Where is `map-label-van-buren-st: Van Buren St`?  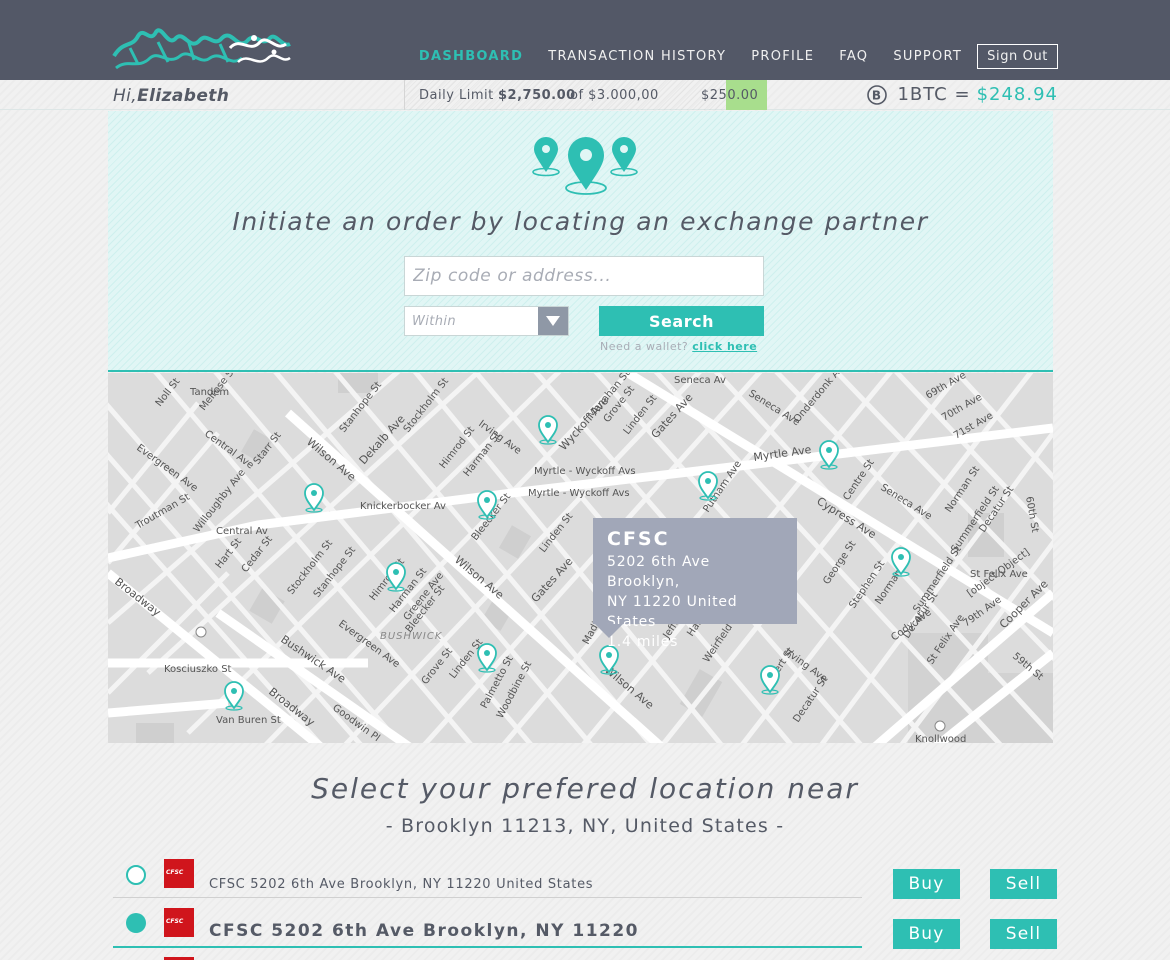 map-label-van-buren-st: Van Buren St is located at coordinates (248, 720).